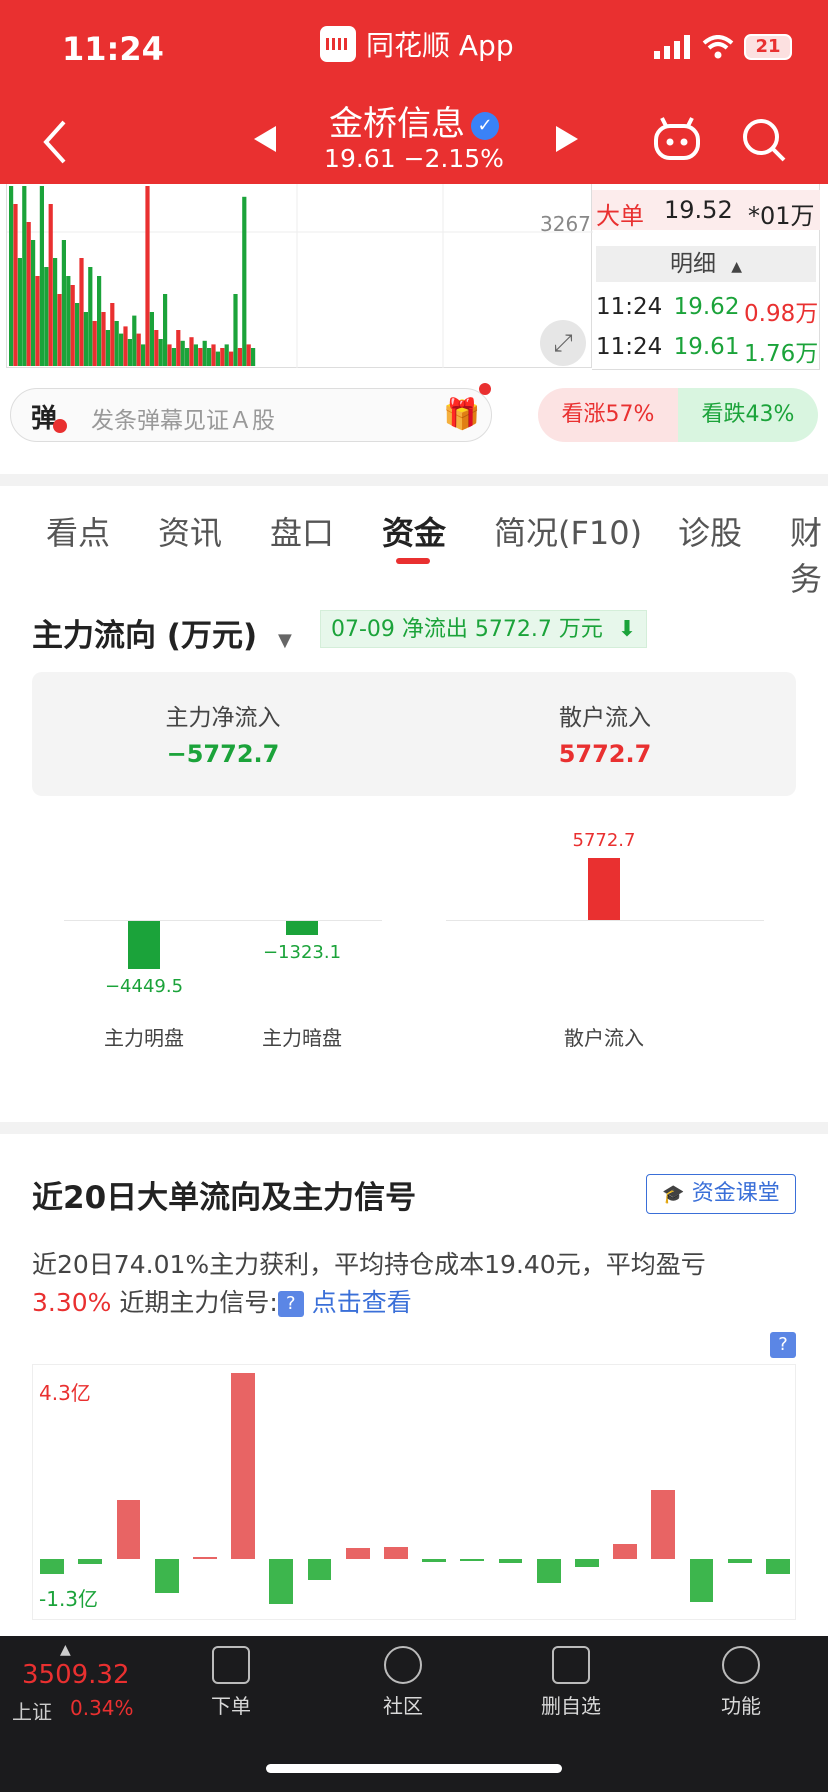  What do you see at coordinates (721, 1194) in the screenshot?
I see `funds-classroom-button: 🎓 资金课堂` at bounding box center [721, 1194].